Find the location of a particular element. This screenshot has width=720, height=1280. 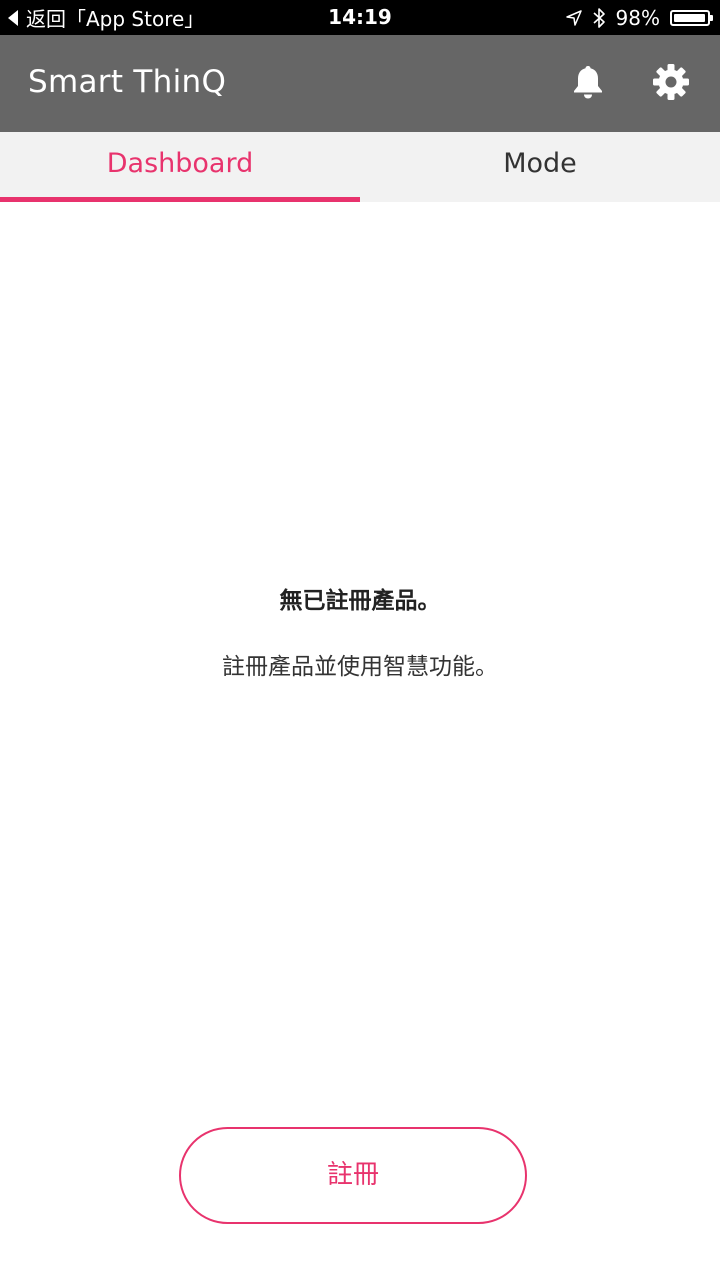

settings-button is located at coordinates (671, 84).